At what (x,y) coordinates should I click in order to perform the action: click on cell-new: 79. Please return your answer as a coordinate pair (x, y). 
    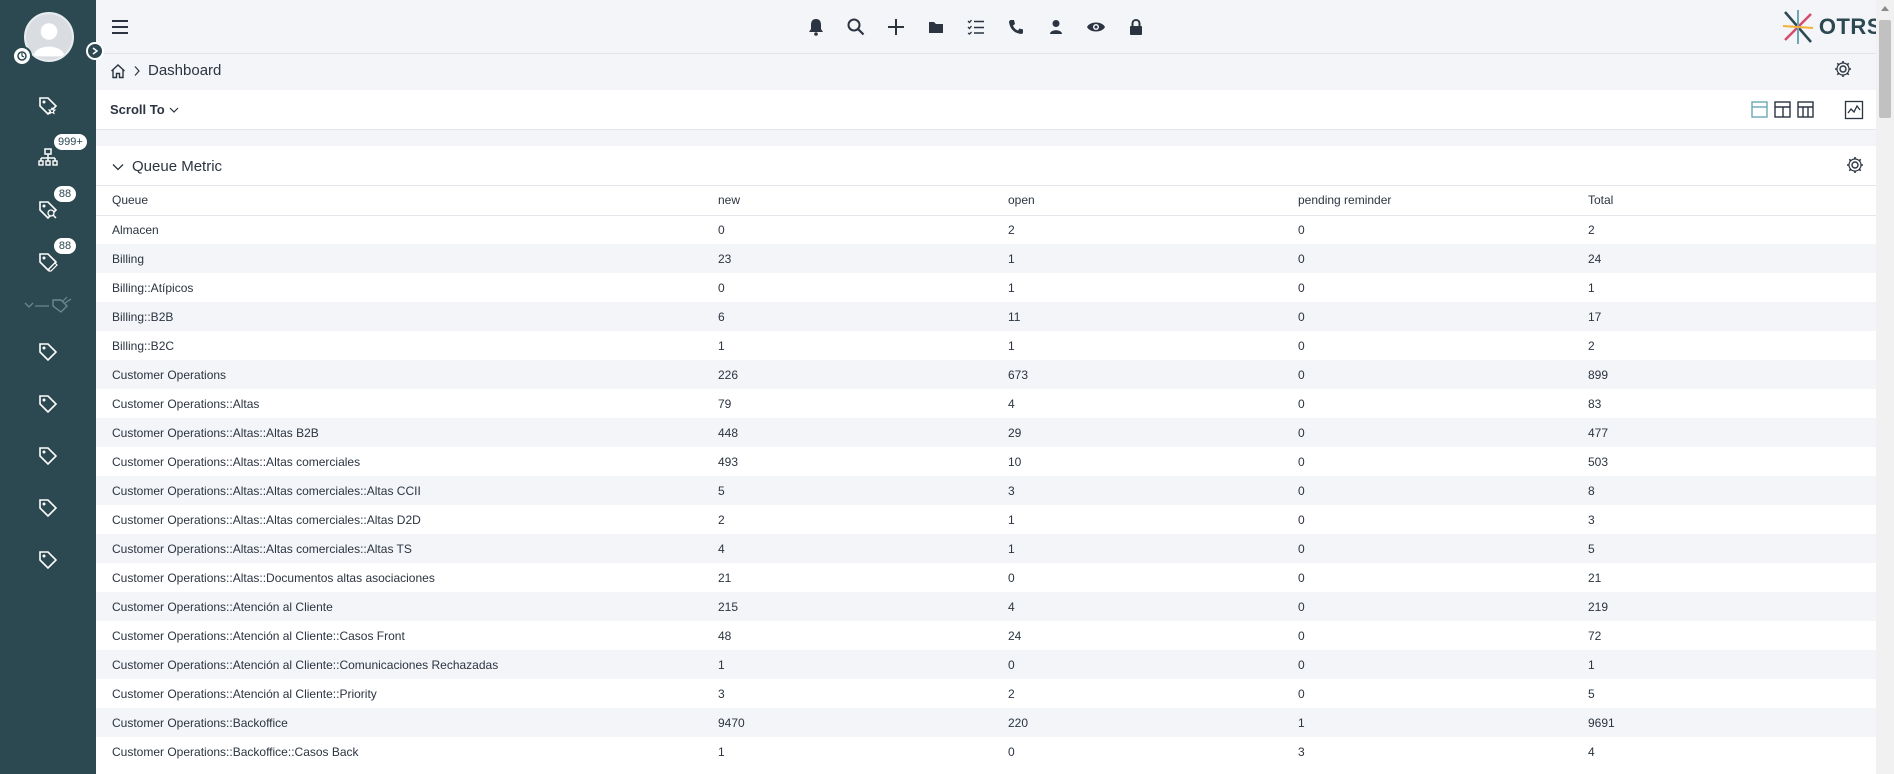
    Looking at the image, I should click on (847, 403).